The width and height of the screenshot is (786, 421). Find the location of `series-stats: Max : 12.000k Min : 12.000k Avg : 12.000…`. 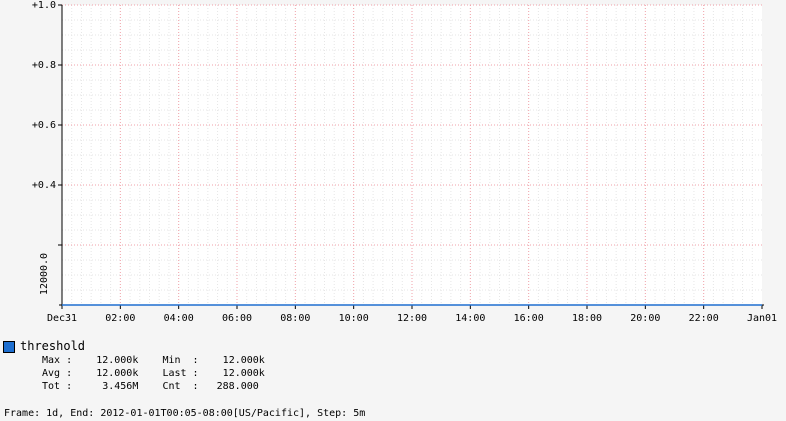

series-stats: Max : 12.000k Min : 12.000k Avg : 12.000… is located at coordinates (153, 373).